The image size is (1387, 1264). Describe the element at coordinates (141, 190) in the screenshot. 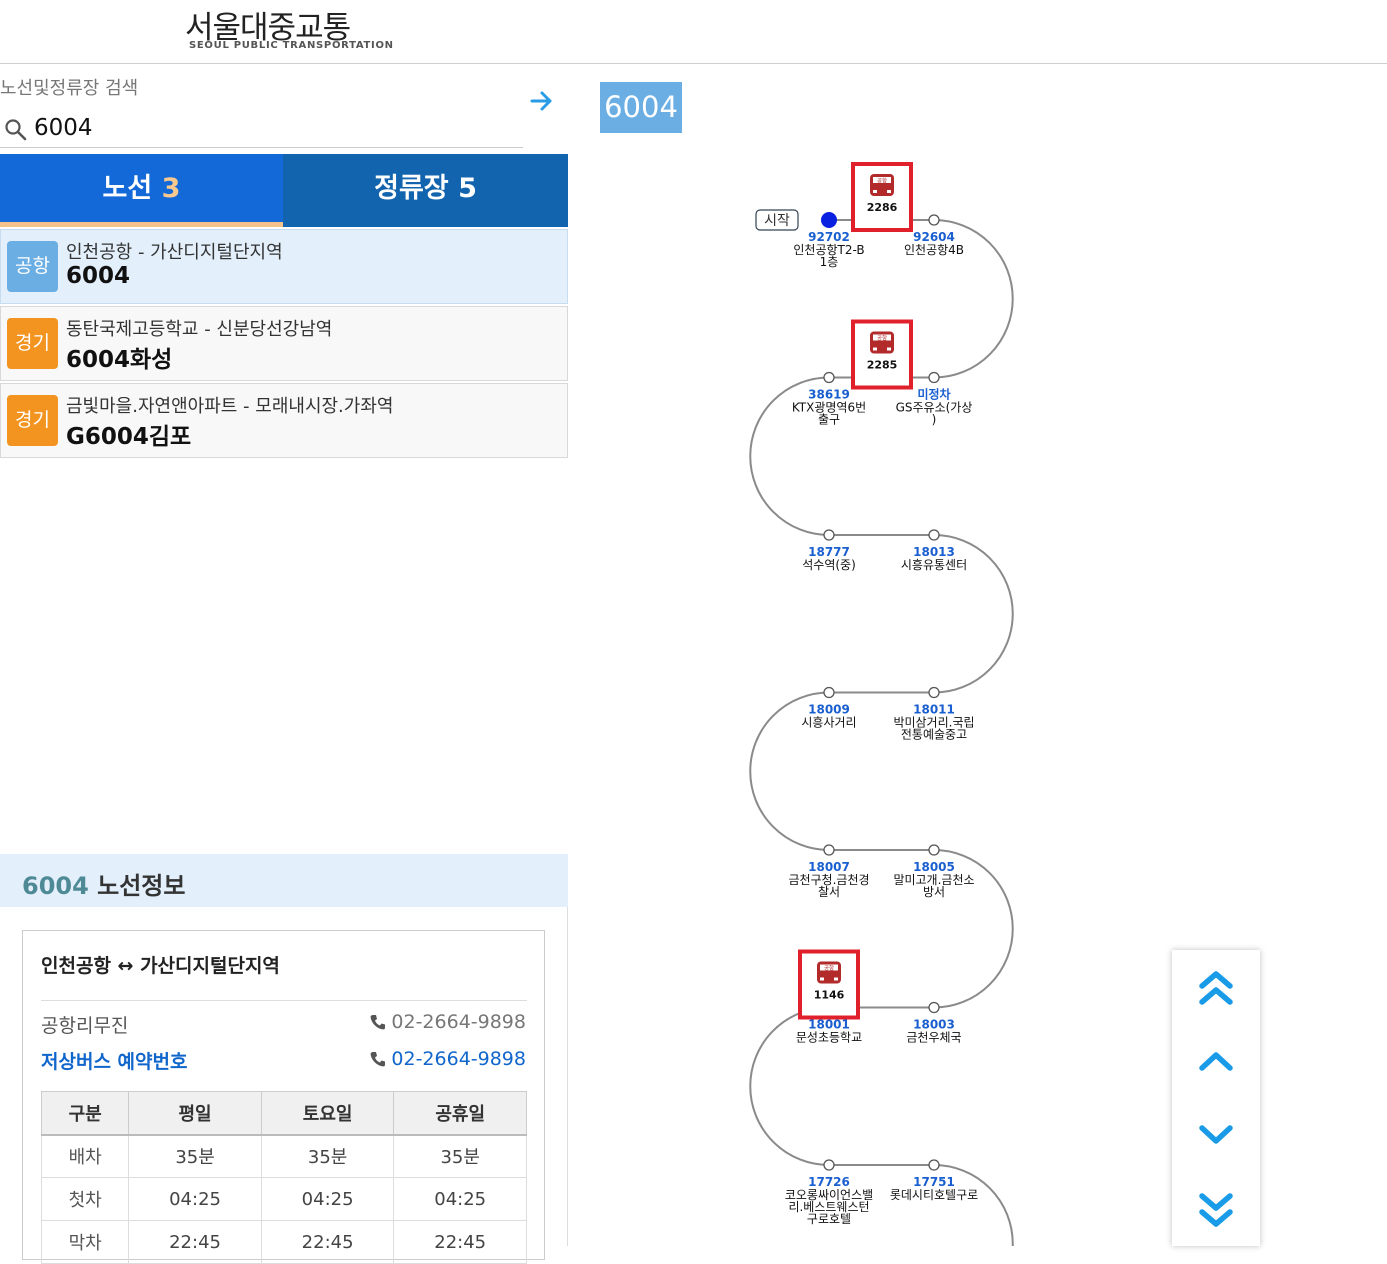

I see `tab-routes: 노선 3` at that location.